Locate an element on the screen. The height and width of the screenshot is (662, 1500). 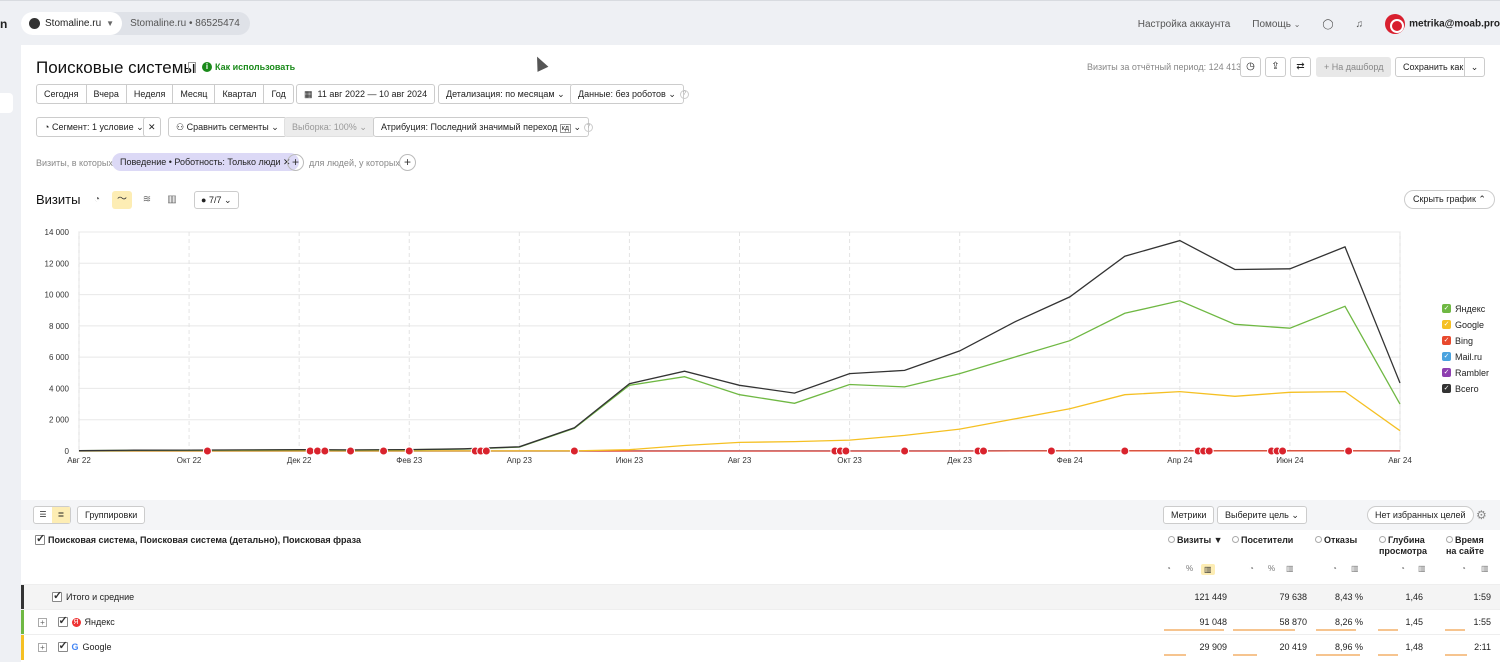
comments-dropdown: ● 7/7 ⌄ is located at coordinates (216, 200).